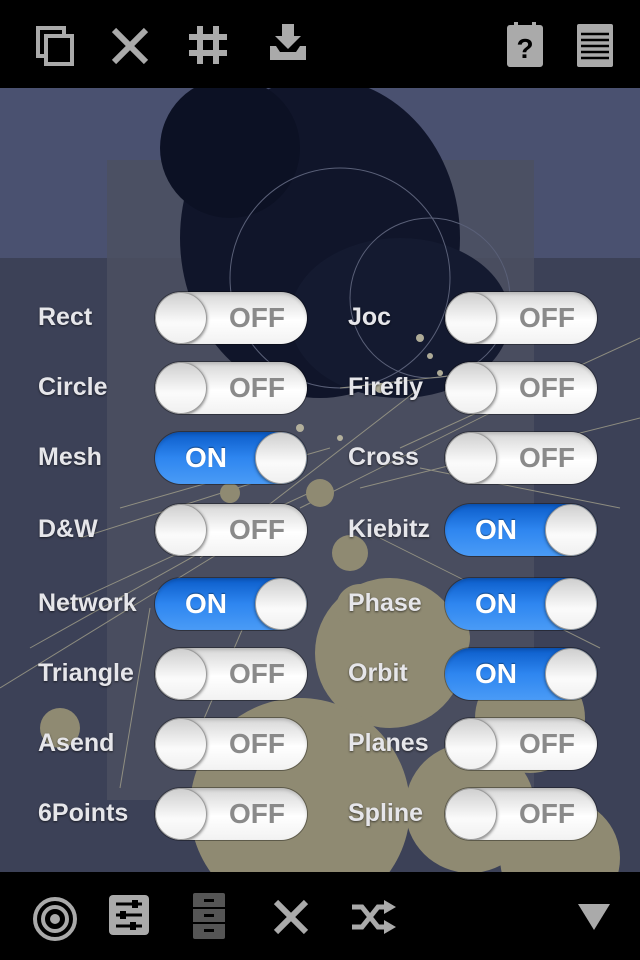  Describe the element at coordinates (370, 317) in the screenshot. I see `toggle-label-joc: Joc` at that location.